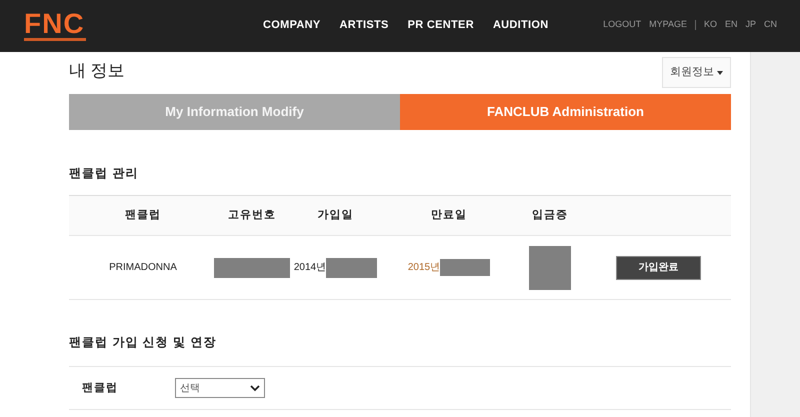  What do you see at coordinates (731, 25) in the screenshot?
I see `language-link: EN` at bounding box center [731, 25].